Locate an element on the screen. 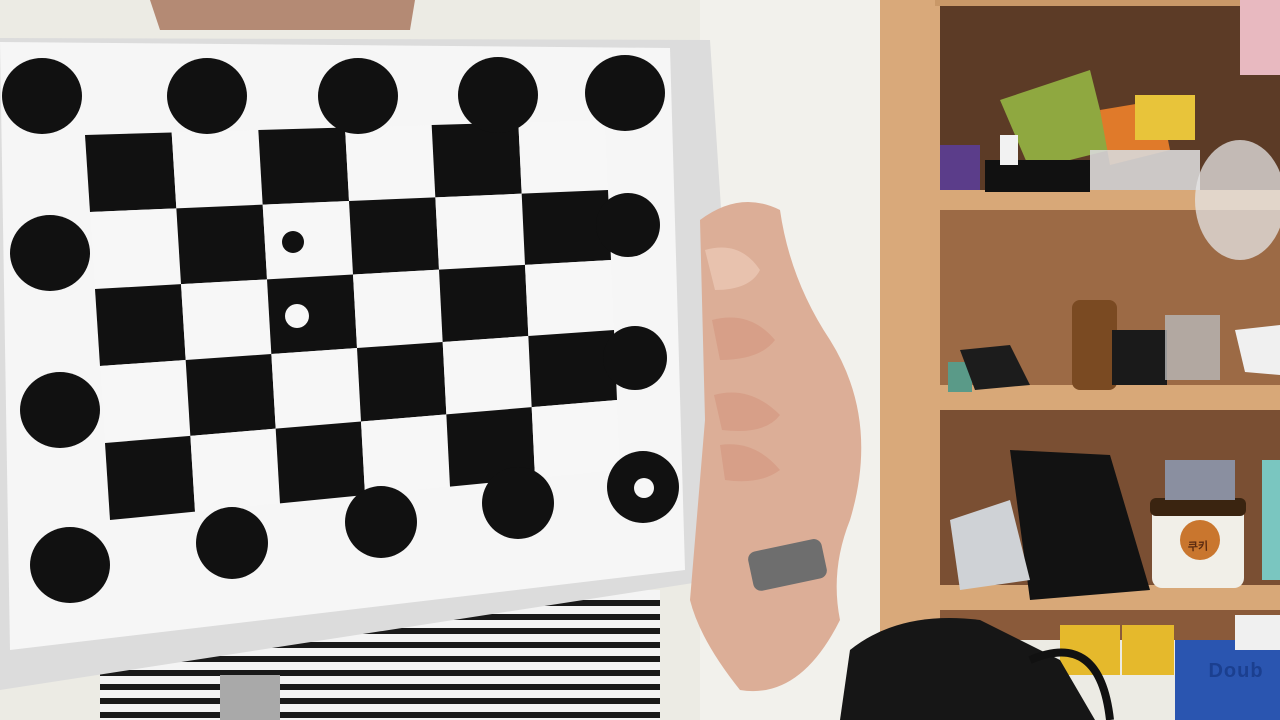 This screenshot has height=720, width=1280. purple-package is located at coordinates (960, 167).